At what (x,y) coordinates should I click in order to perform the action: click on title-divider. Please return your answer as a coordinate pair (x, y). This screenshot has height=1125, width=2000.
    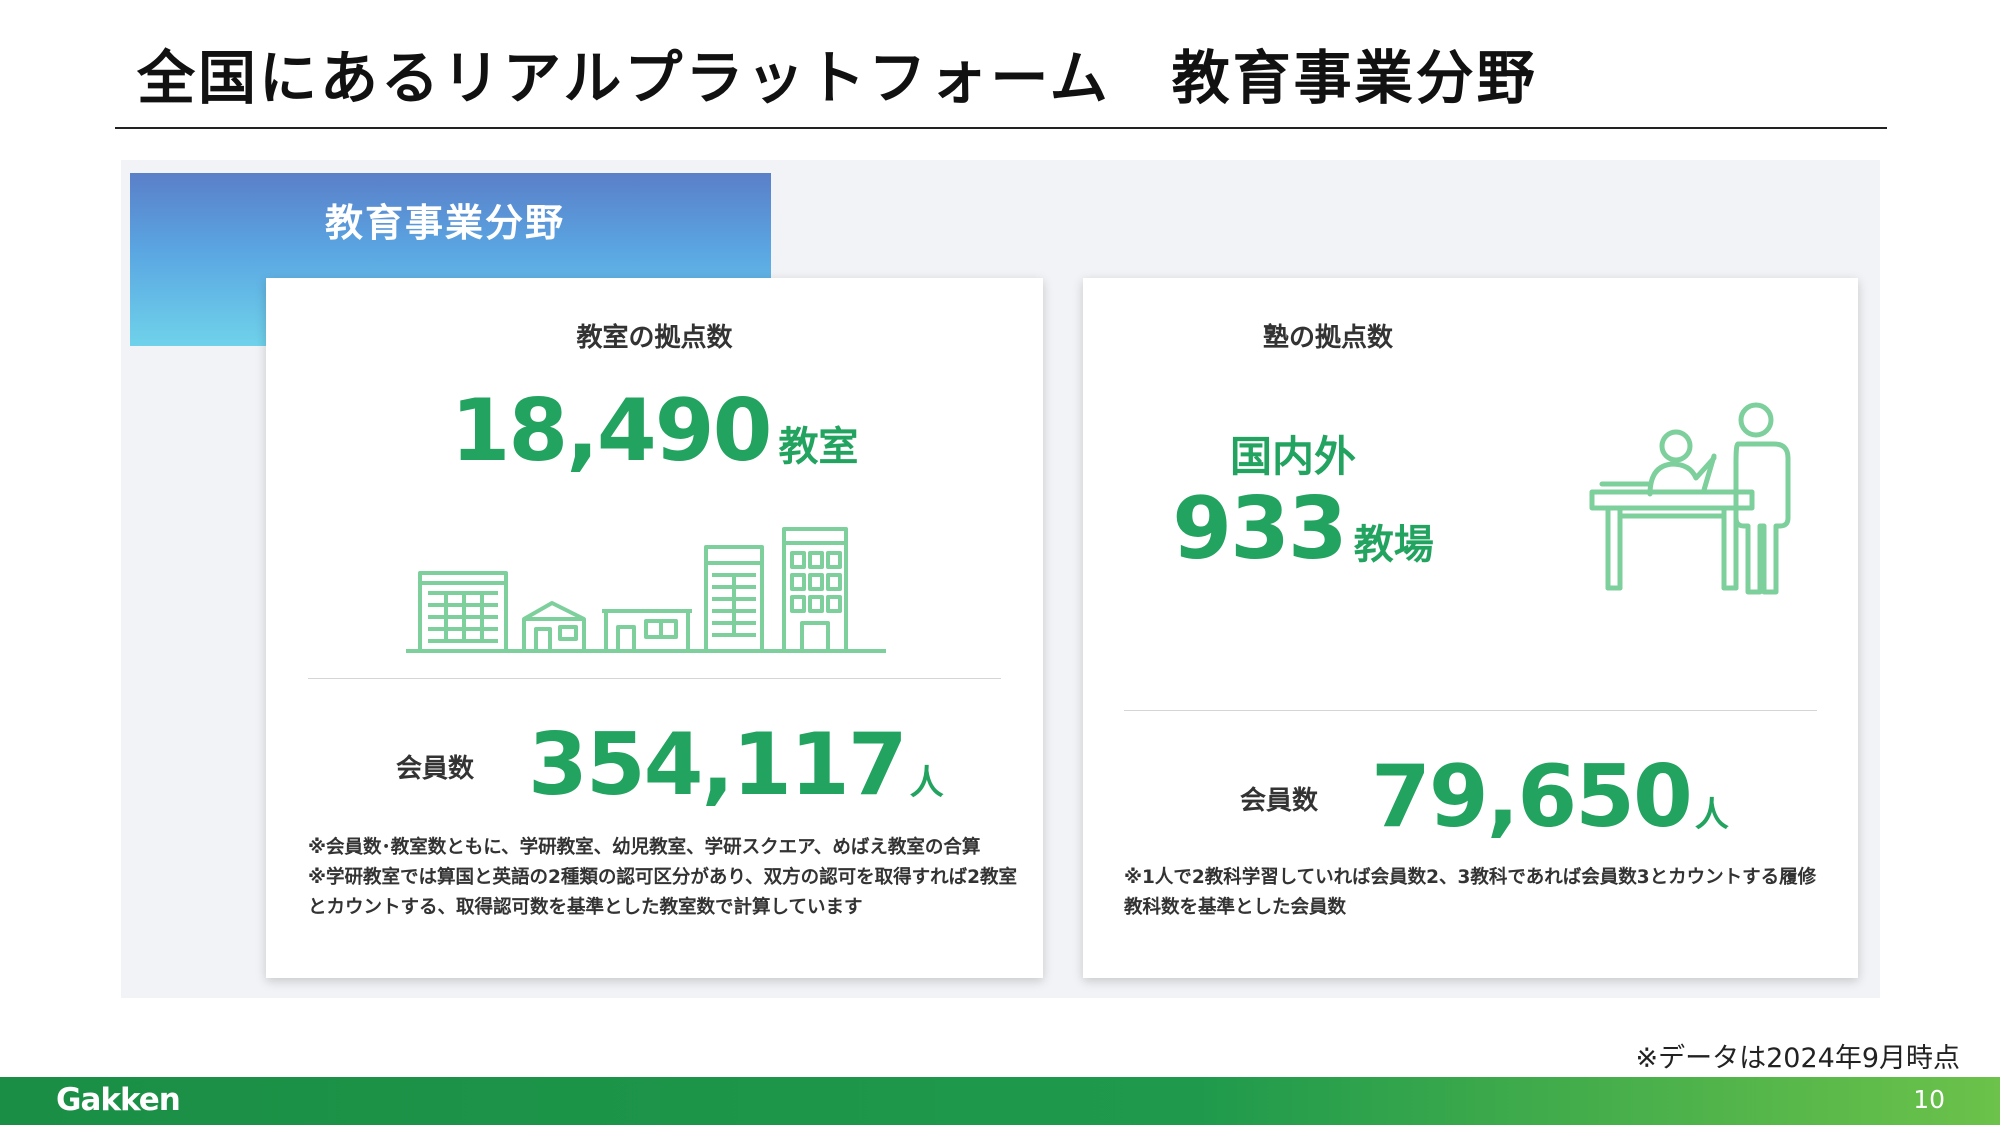
    Looking at the image, I should click on (1001, 128).